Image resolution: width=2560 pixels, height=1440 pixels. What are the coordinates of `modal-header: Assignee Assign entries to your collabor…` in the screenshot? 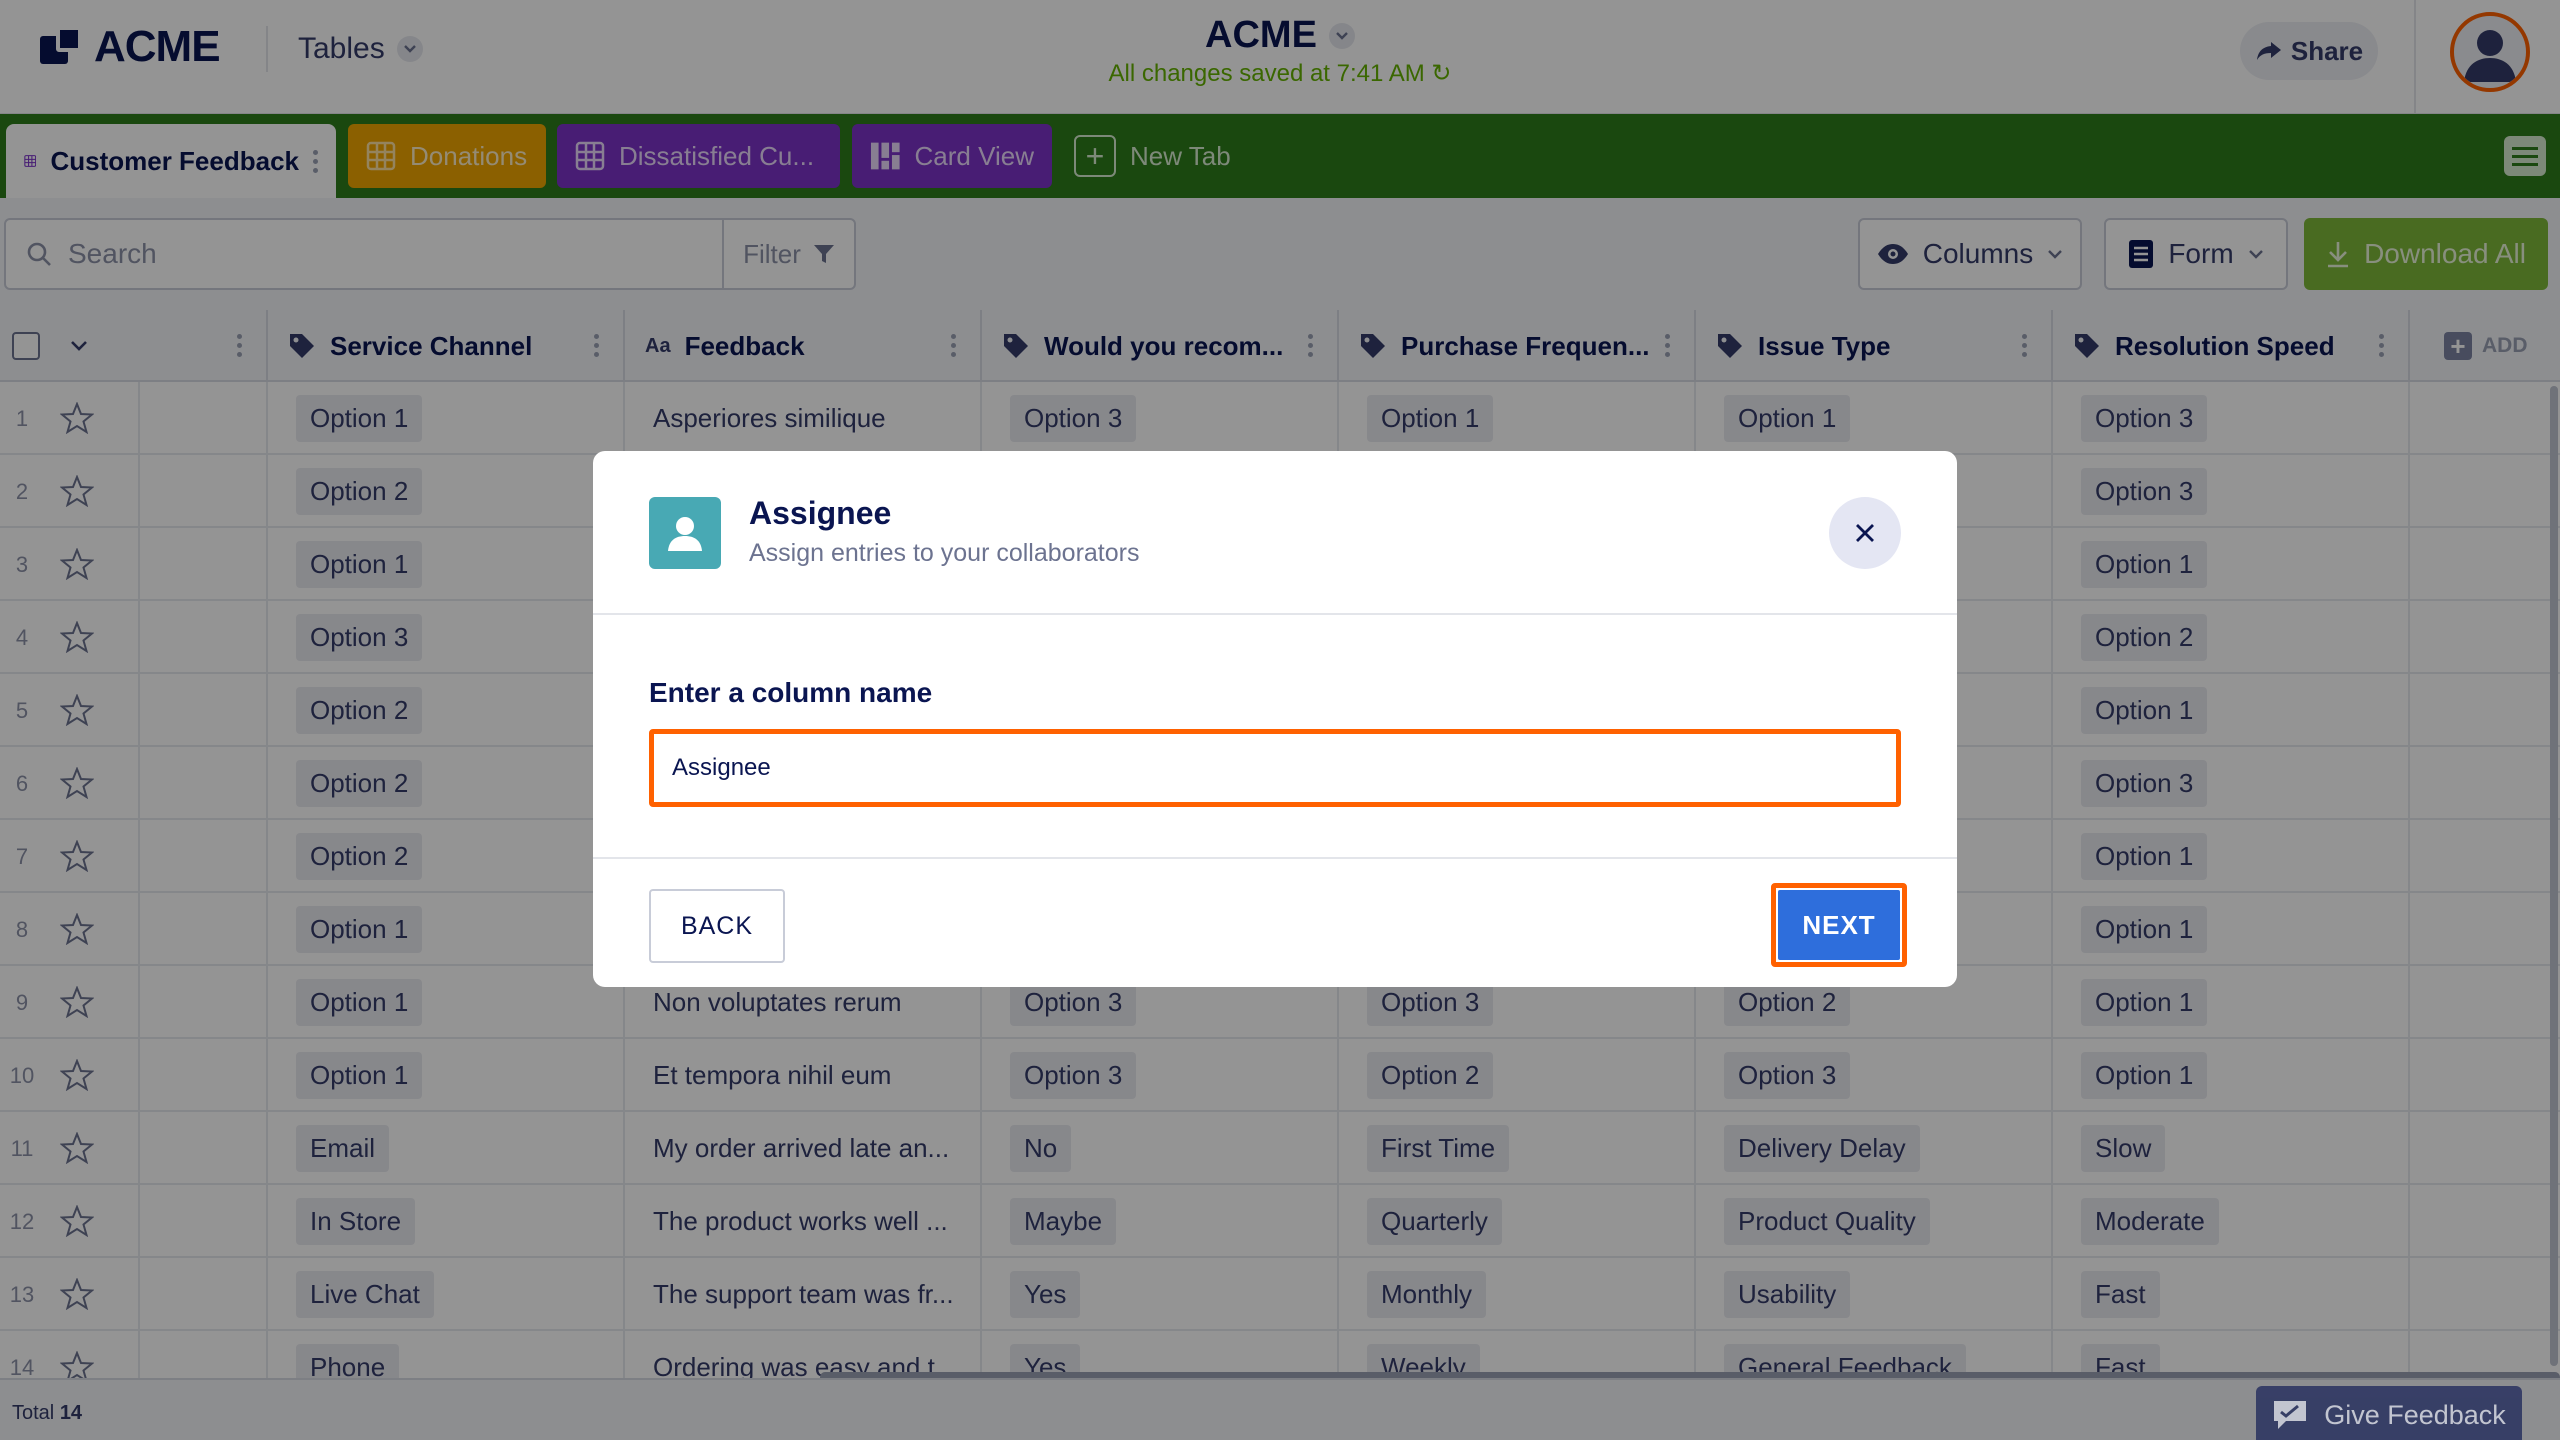 It's located at (1275, 533).